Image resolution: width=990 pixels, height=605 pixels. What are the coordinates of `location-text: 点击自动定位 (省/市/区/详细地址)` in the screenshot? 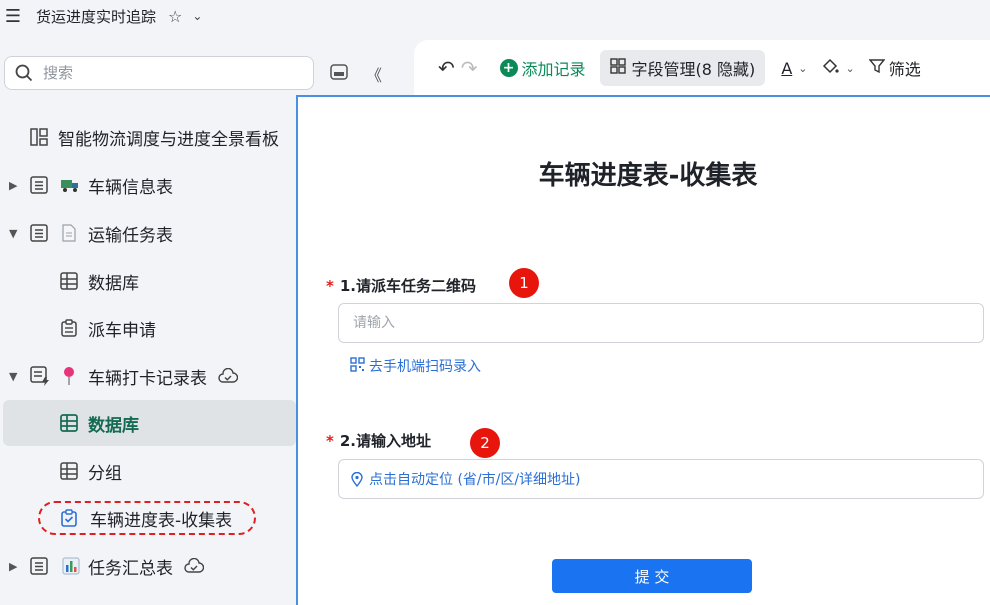 It's located at (475, 480).